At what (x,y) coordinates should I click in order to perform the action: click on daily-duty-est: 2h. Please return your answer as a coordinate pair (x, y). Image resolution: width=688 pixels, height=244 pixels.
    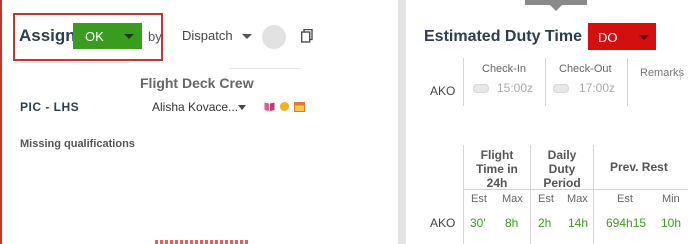
    Looking at the image, I should click on (545, 223).